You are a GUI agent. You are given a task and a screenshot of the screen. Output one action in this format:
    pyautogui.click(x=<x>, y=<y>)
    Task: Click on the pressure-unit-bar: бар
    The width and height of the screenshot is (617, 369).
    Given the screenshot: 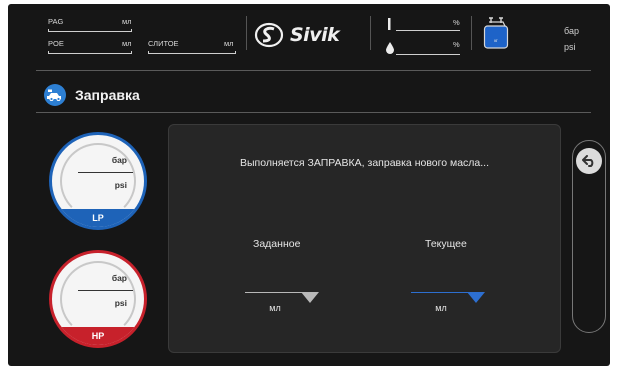 What is the action you would take?
    pyautogui.click(x=571, y=31)
    